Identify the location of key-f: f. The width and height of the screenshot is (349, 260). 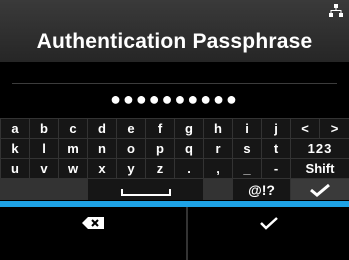
(160, 128).